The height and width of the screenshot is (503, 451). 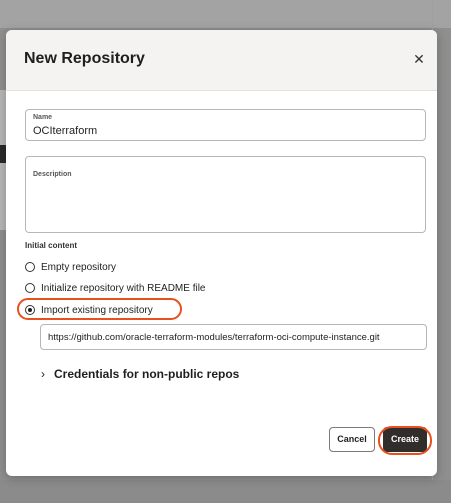 What do you see at coordinates (405, 440) in the screenshot?
I see `create-button-highlight` at bounding box center [405, 440].